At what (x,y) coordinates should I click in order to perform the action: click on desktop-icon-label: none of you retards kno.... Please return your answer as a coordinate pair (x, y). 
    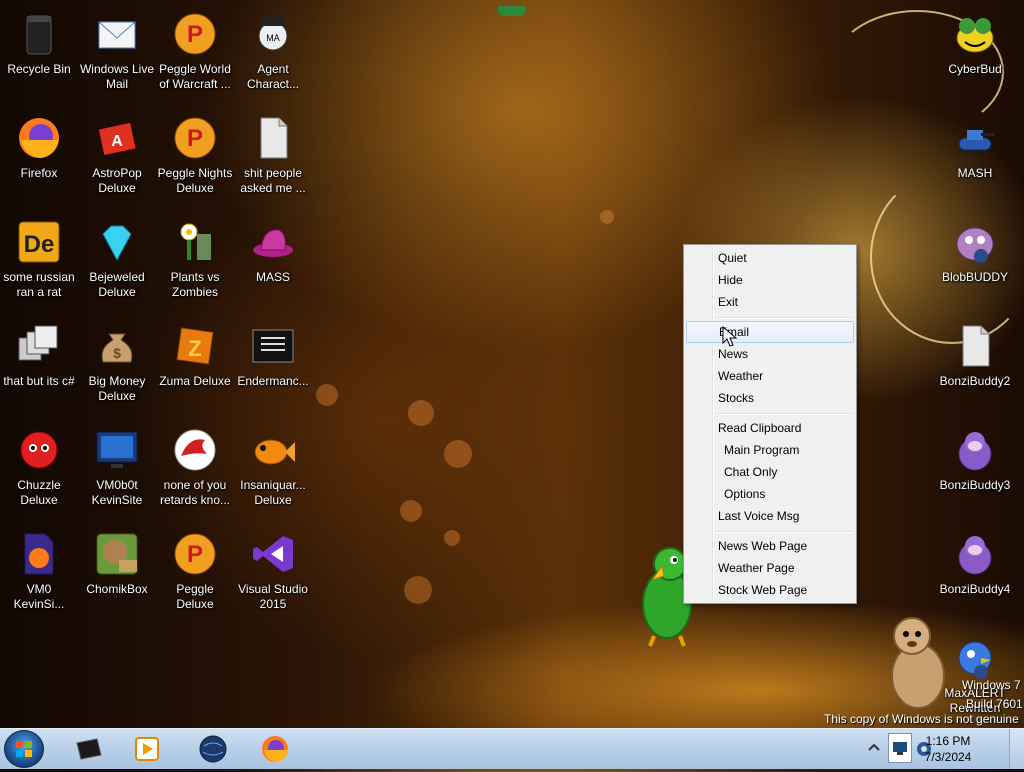
    Looking at the image, I should click on (195, 492).